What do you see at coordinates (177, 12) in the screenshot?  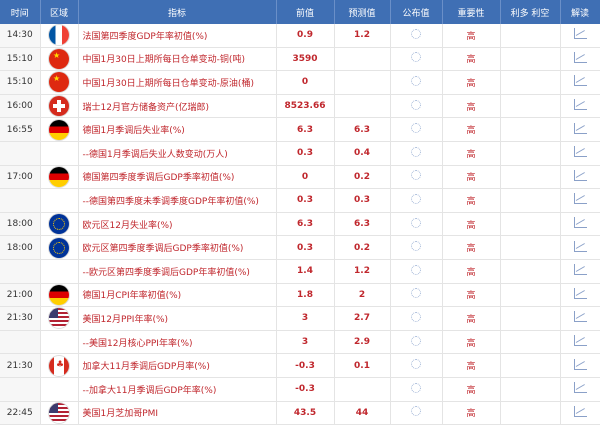 I see `header-indicator: 指标` at bounding box center [177, 12].